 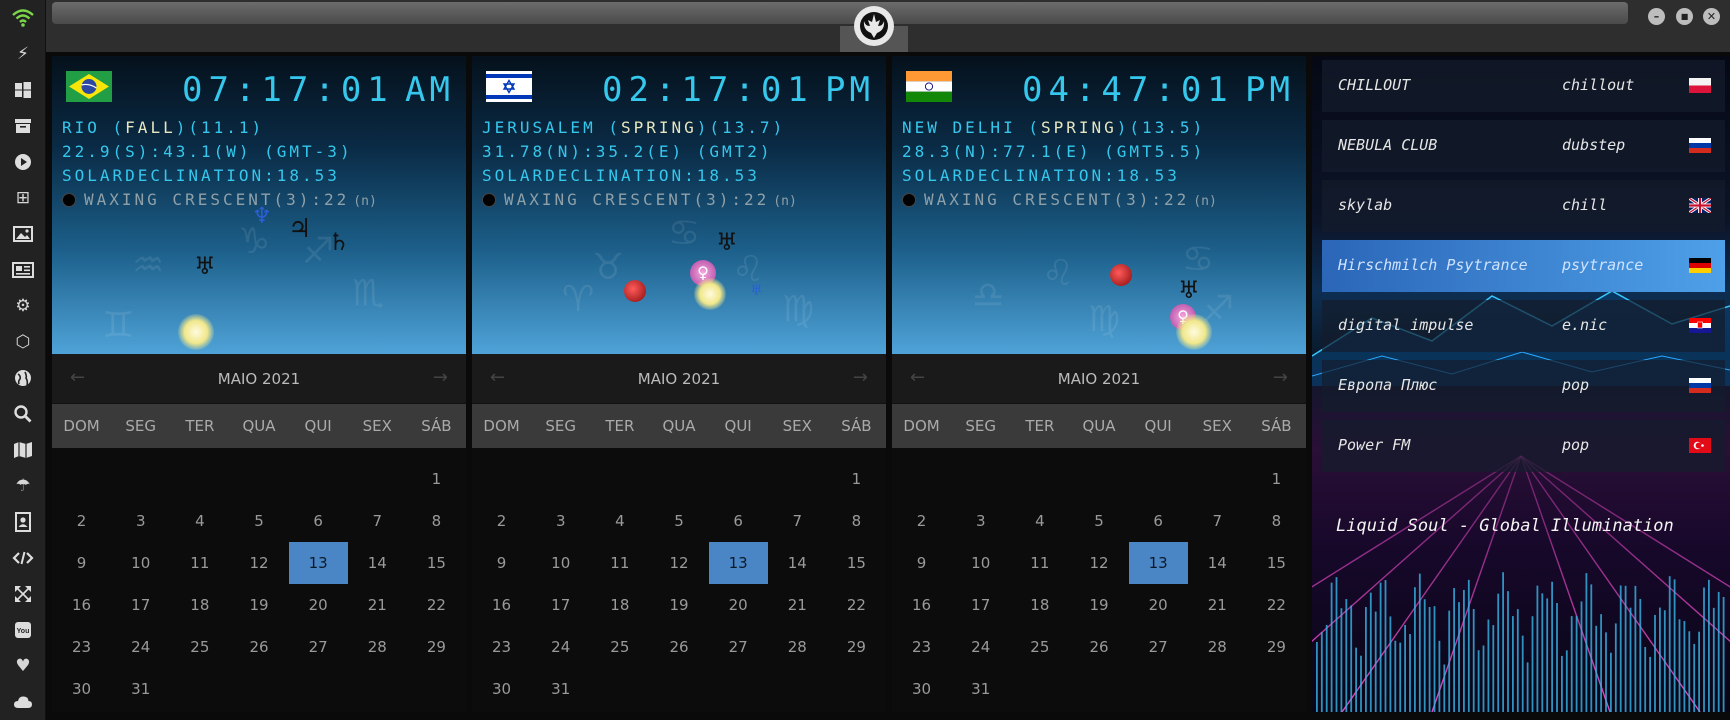 I want to click on station-item: Power FM pop, so click(x=1523, y=446).